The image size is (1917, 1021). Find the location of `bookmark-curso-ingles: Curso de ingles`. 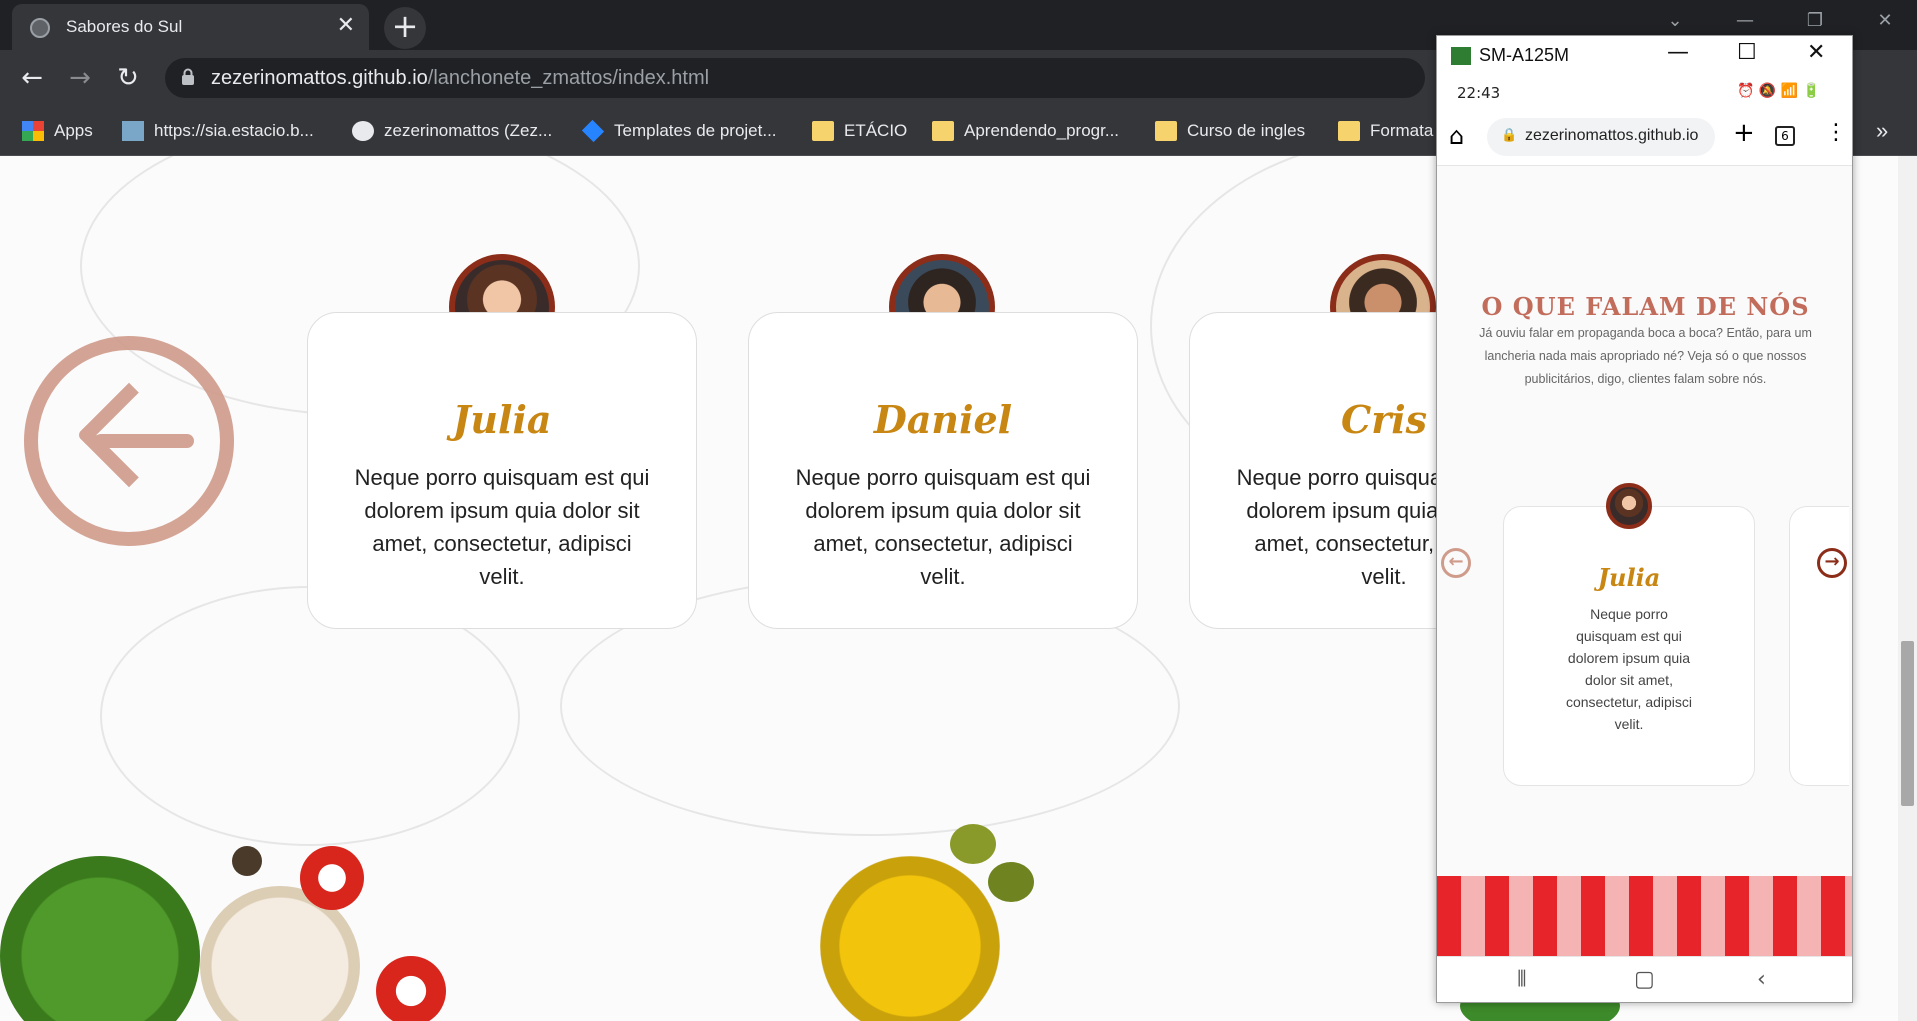

bookmark-curso-ingles: Curso de ingles is located at coordinates (1230, 131).